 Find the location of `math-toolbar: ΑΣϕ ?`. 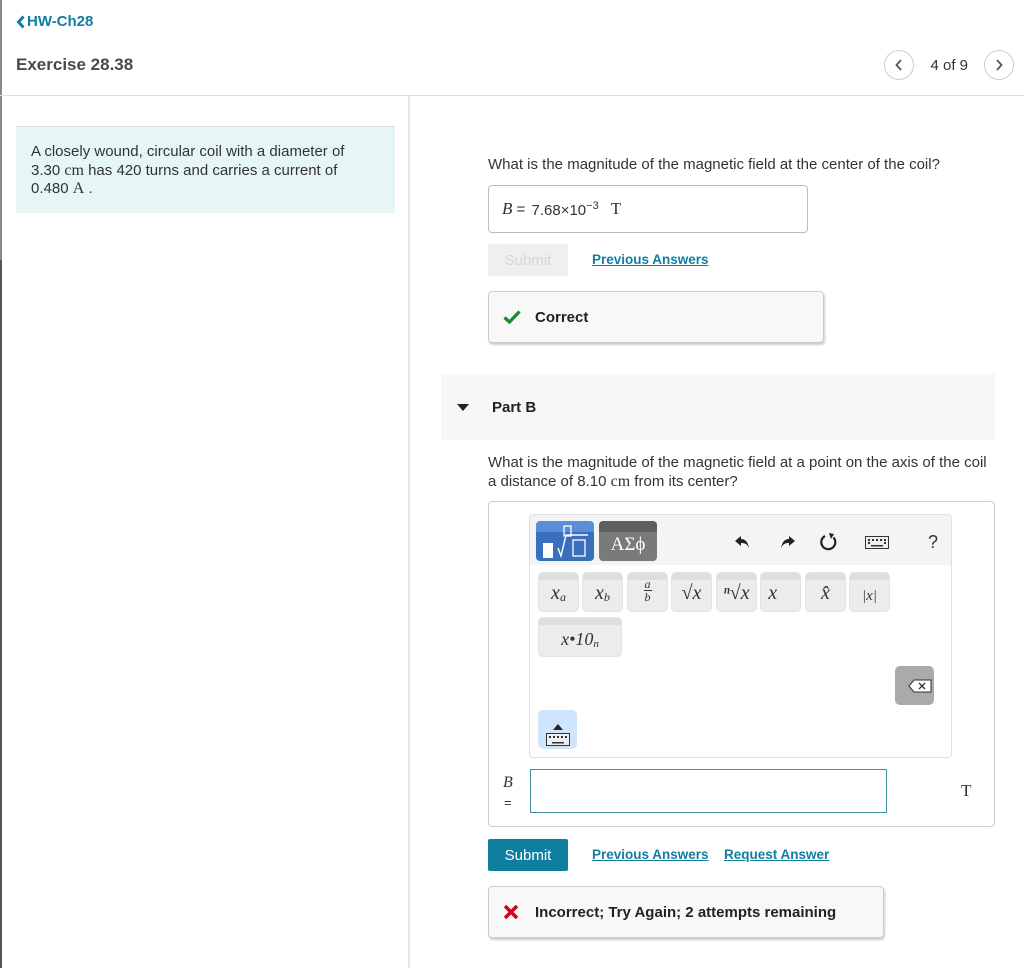

math-toolbar: ΑΣϕ ? is located at coordinates (740, 540).